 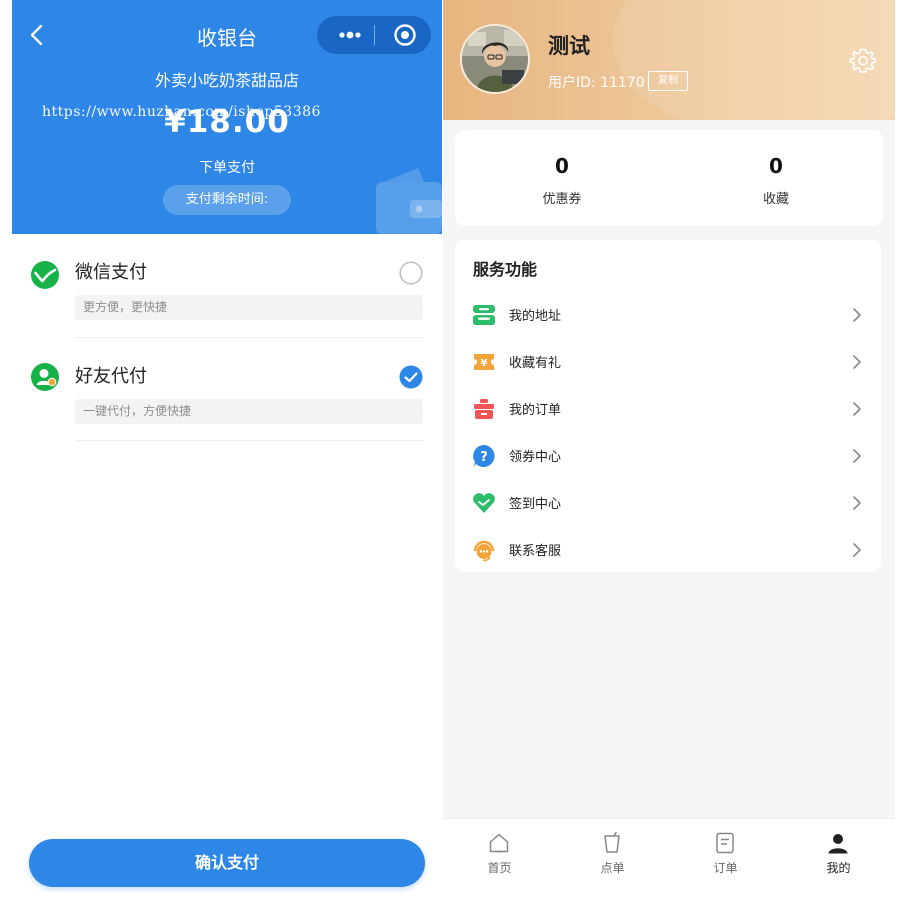 What do you see at coordinates (111, 376) in the screenshot?
I see `payment-option-name: 好友代付` at bounding box center [111, 376].